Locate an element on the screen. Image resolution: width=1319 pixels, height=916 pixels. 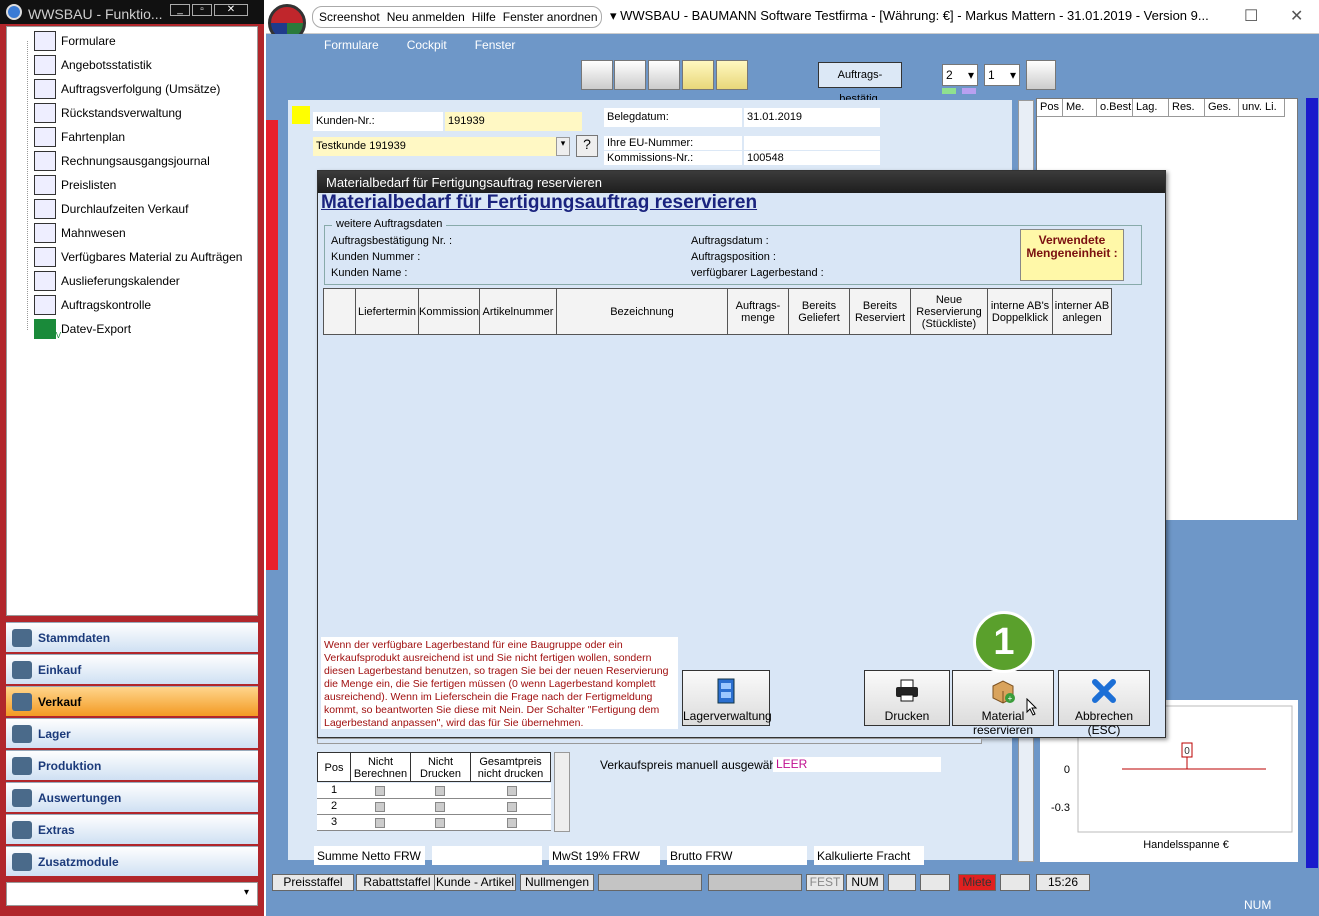
tree-item-label: Mahnwesen is located at coordinates (93, 233).